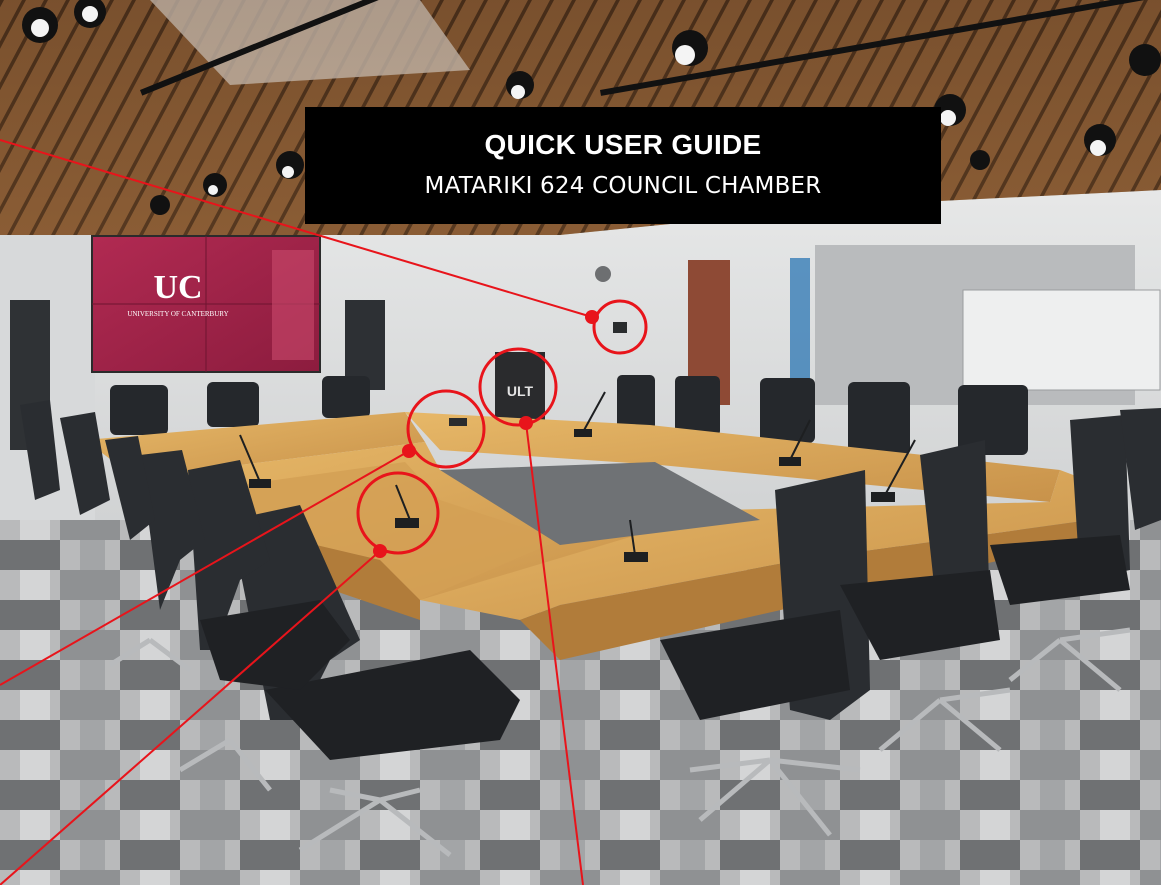 This screenshot has width=1161, height=885. I want to click on whiteboard, so click(1061, 340).